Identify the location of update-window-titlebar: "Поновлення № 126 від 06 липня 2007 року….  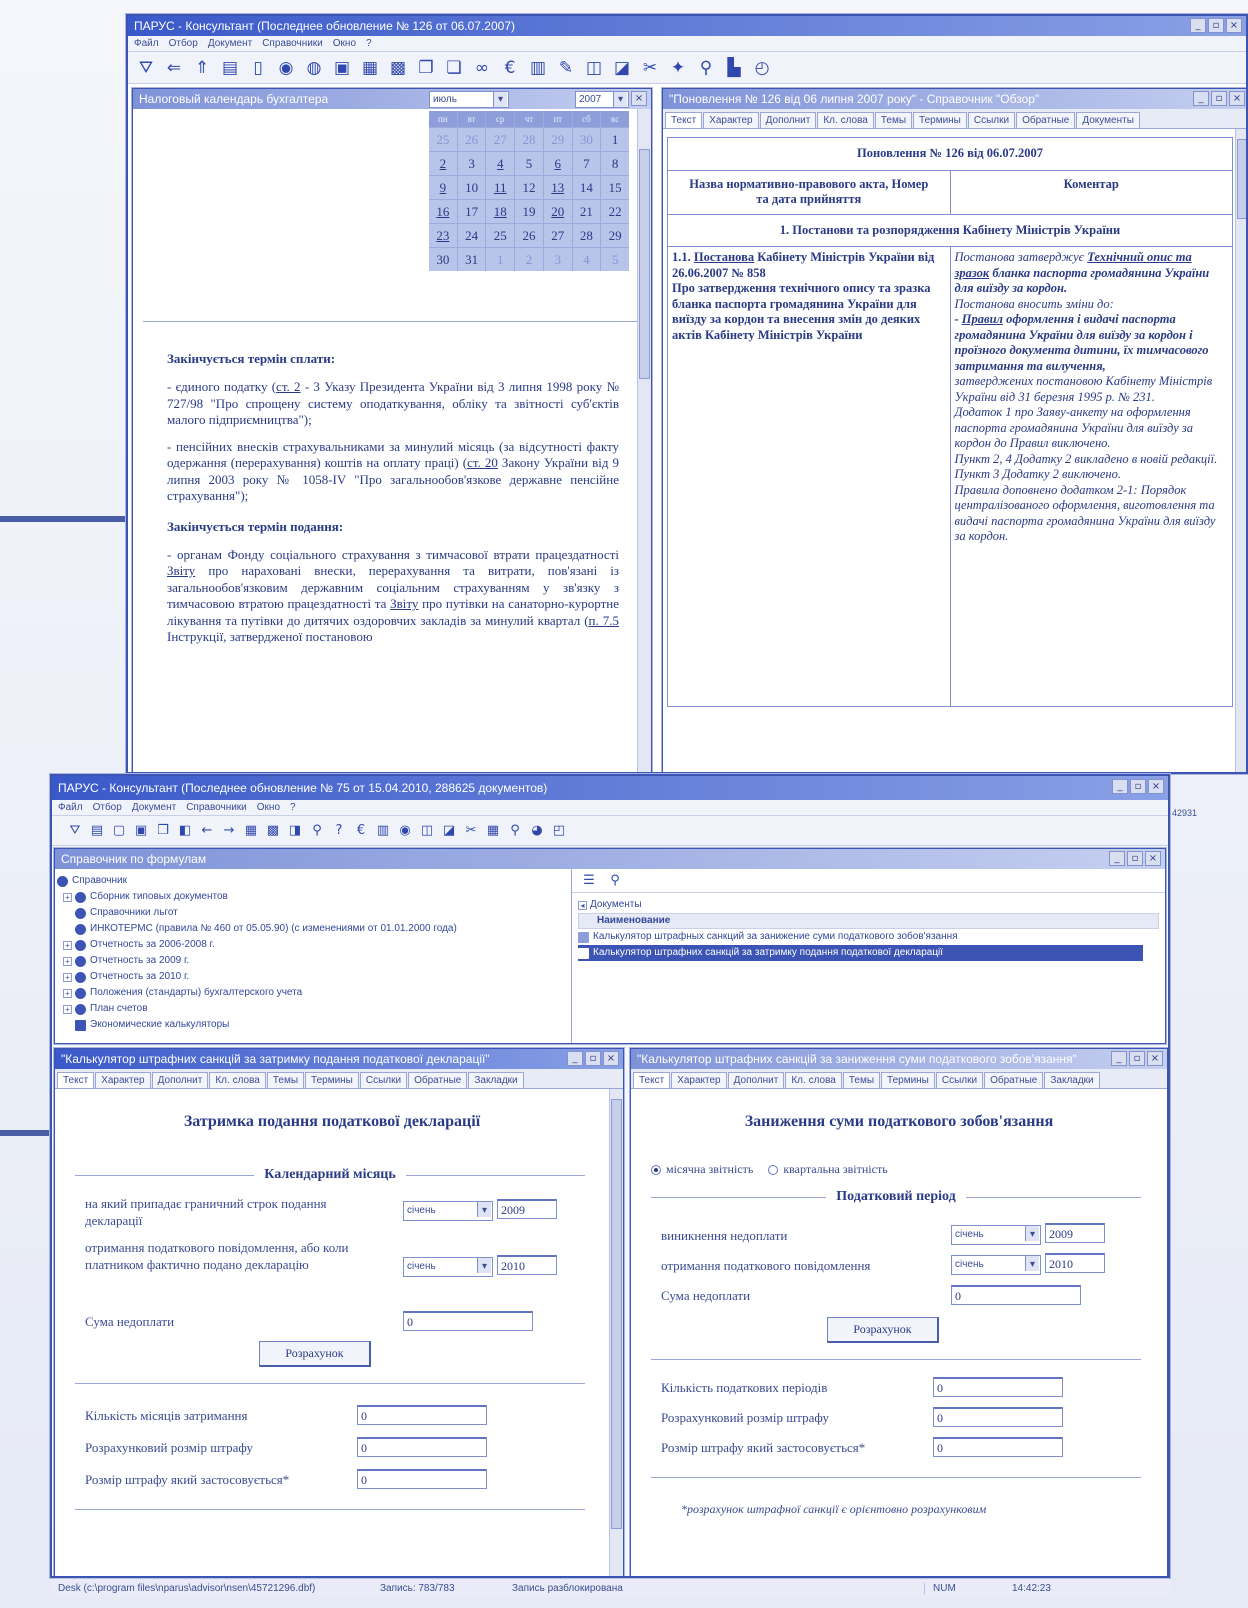
(954, 99).